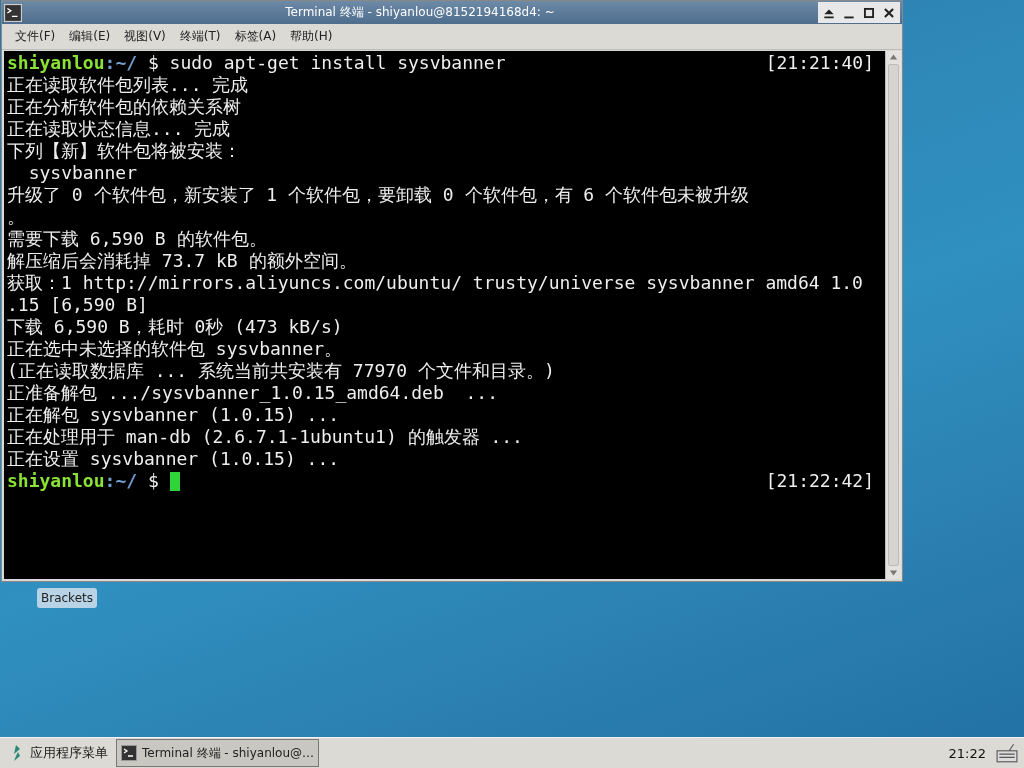 This screenshot has height=768, width=1024. What do you see at coordinates (379, 195) in the screenshot?
I see `output-line: 升级了 0 个软件包，新安装了 1 个软件包，要卸载 0 个软件包，有 6 个软件包未被升级` at bounding box center [379, 195].